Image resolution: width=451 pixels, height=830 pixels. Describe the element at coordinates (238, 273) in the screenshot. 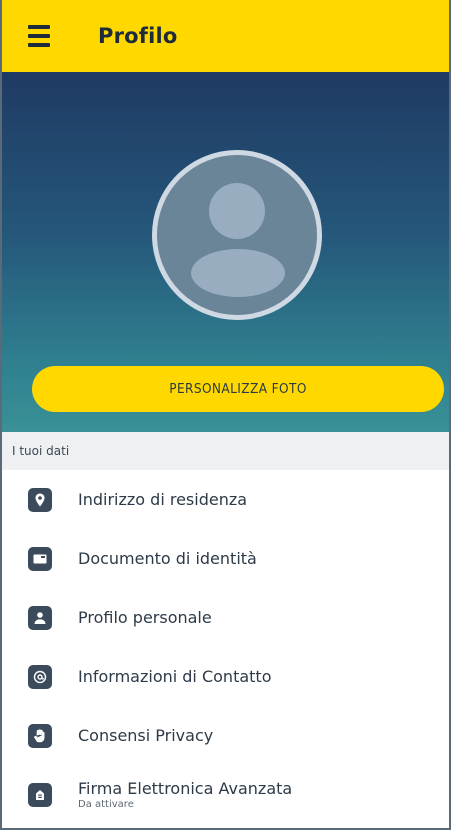

I see `avatar-body-shape` at that location.